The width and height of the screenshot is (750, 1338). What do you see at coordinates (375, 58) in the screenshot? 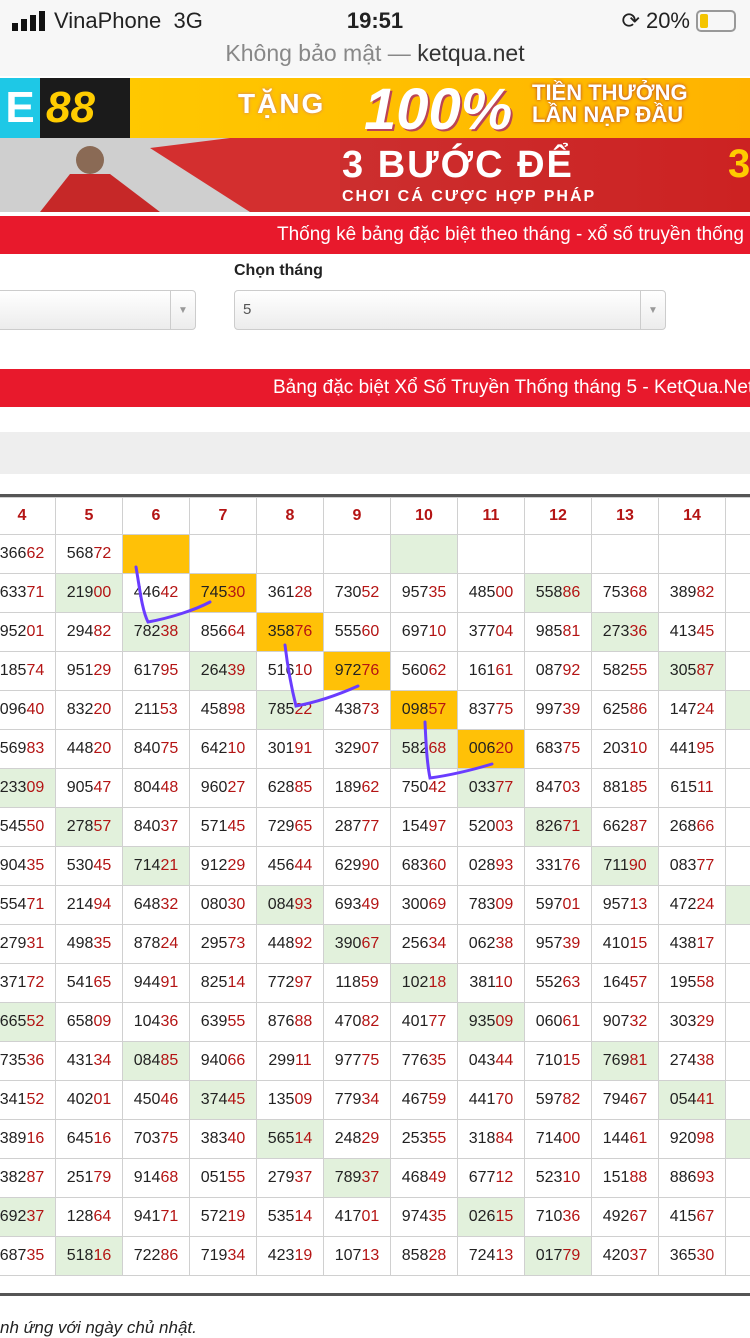
I see `address-bar: Không bảo mật — ketqua.net` at bounding box center [375, 58].